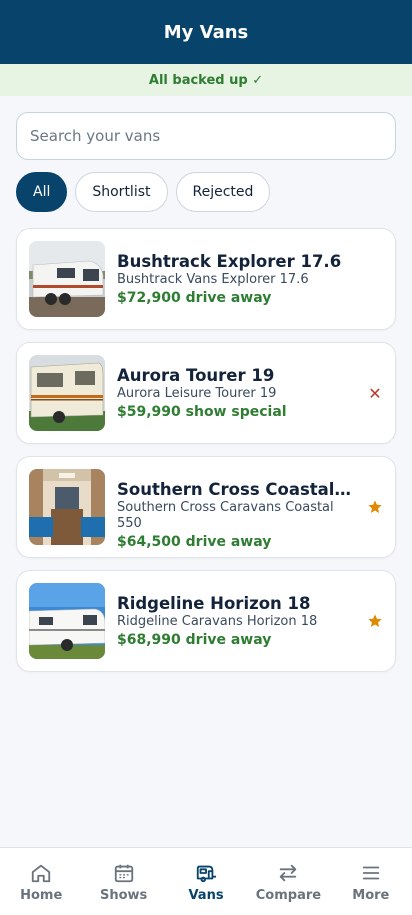 The width and height of the screenshot is (412, 915). What do you see at coordinates (41, 895) in the screenshot?
I see `nav-label: Home` at bounding box center [41, 895].